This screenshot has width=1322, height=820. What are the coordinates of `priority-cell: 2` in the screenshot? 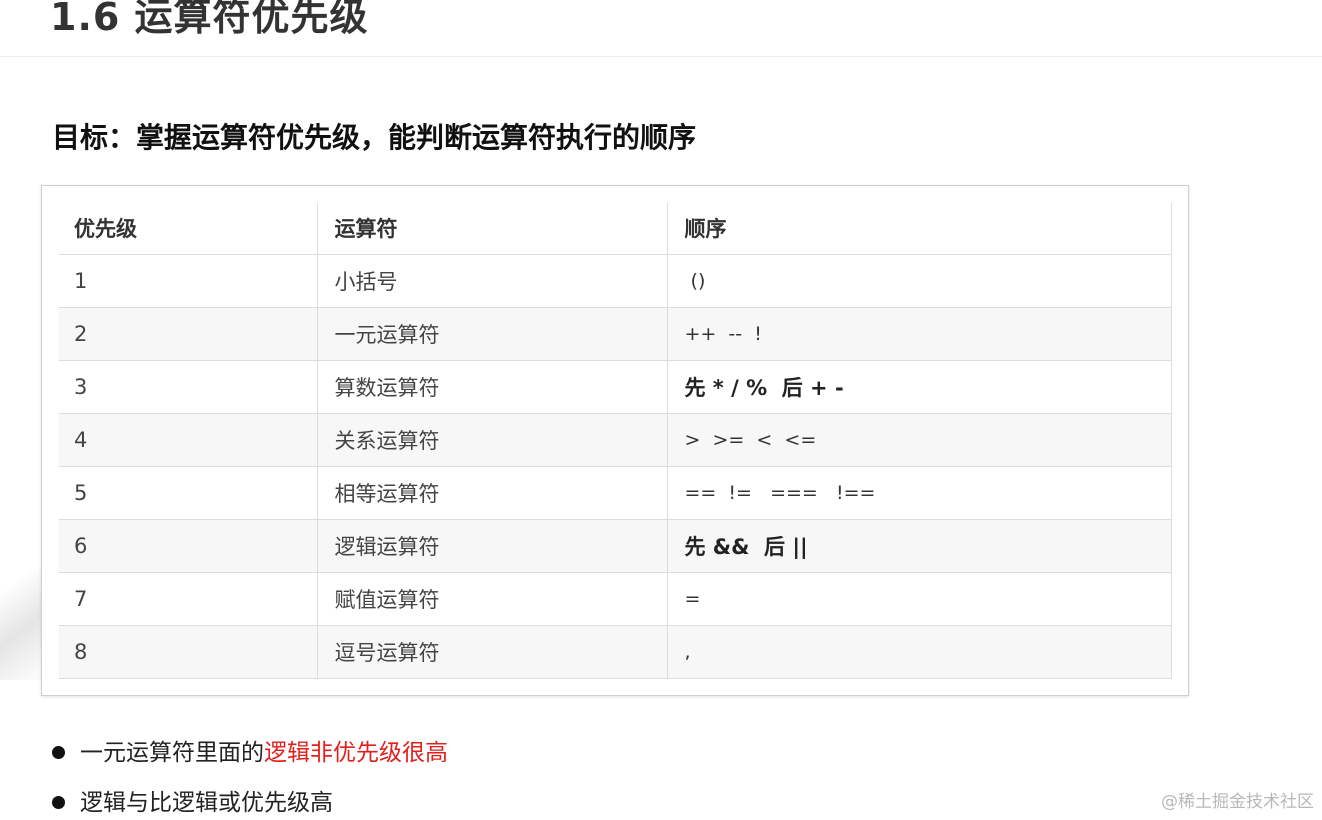 It's located at (188, 334).